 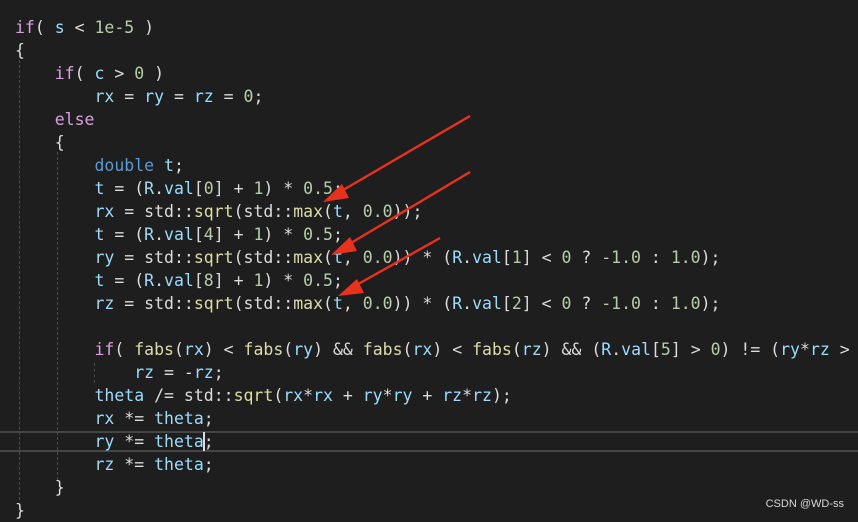 I want to click on watermark: CSDN @WD-ss, so click(x=804, y=504).